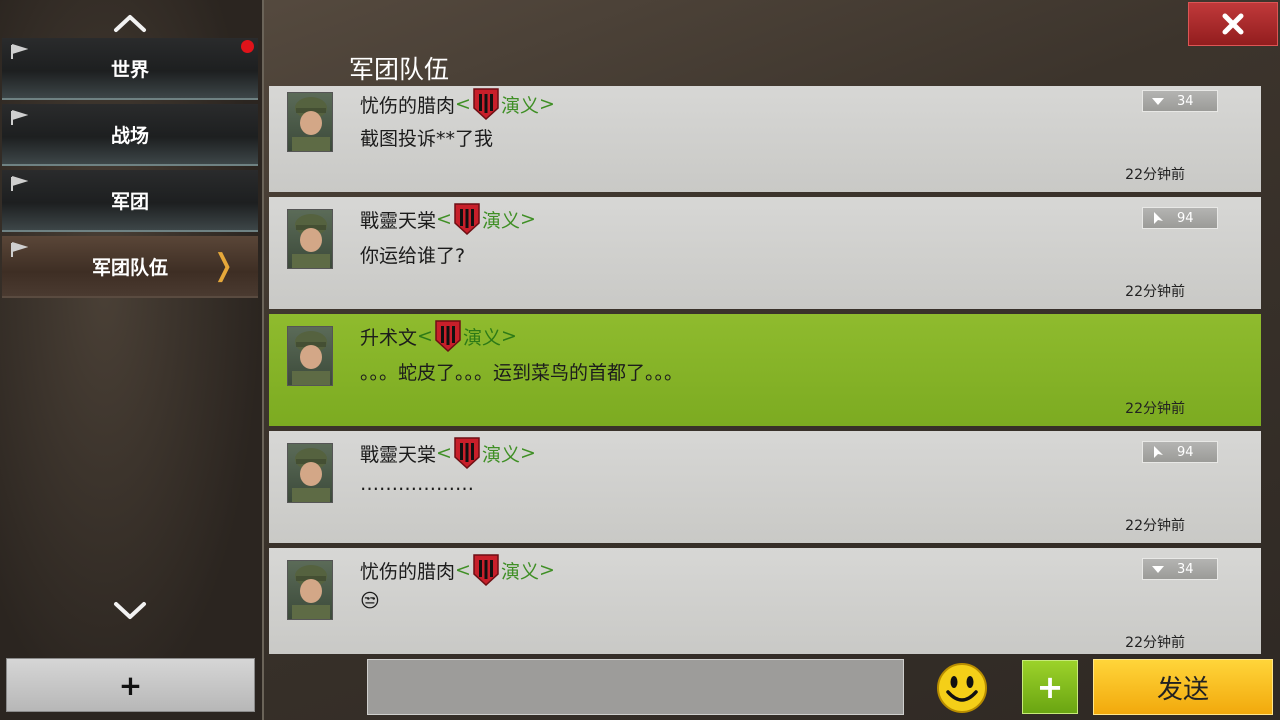 The height and width of the screenshot is (720, 1280). What do you see at coordinates (1183, 687) in the screenshot?
I see `send-button: 发送` at bounding box center [1183, 687].